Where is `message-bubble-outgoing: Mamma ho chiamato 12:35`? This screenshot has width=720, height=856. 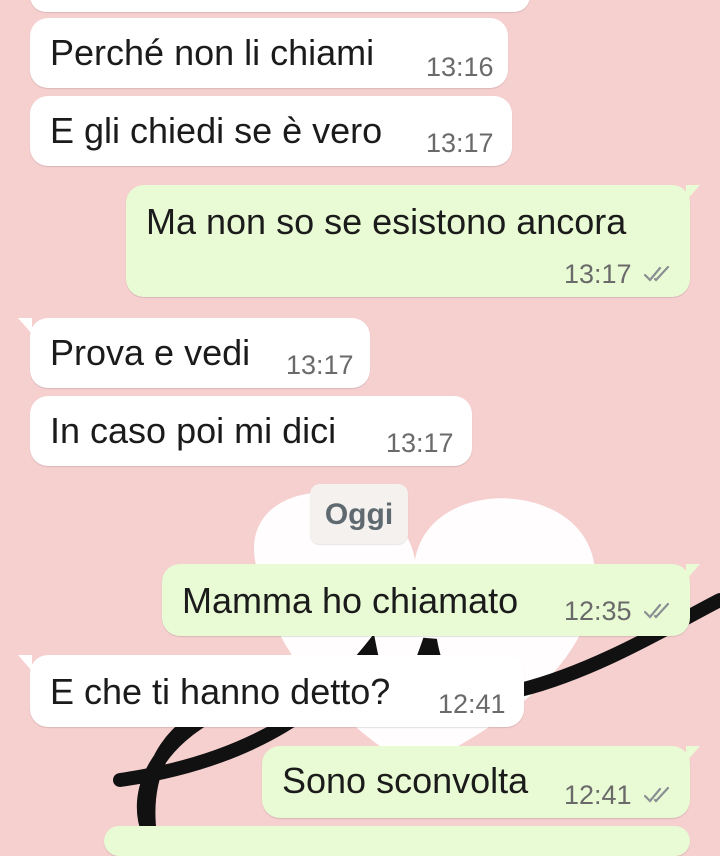 message-bubble-outgoing: Mamma ho chiamato 12:35 is located at coordinates (426, 600).